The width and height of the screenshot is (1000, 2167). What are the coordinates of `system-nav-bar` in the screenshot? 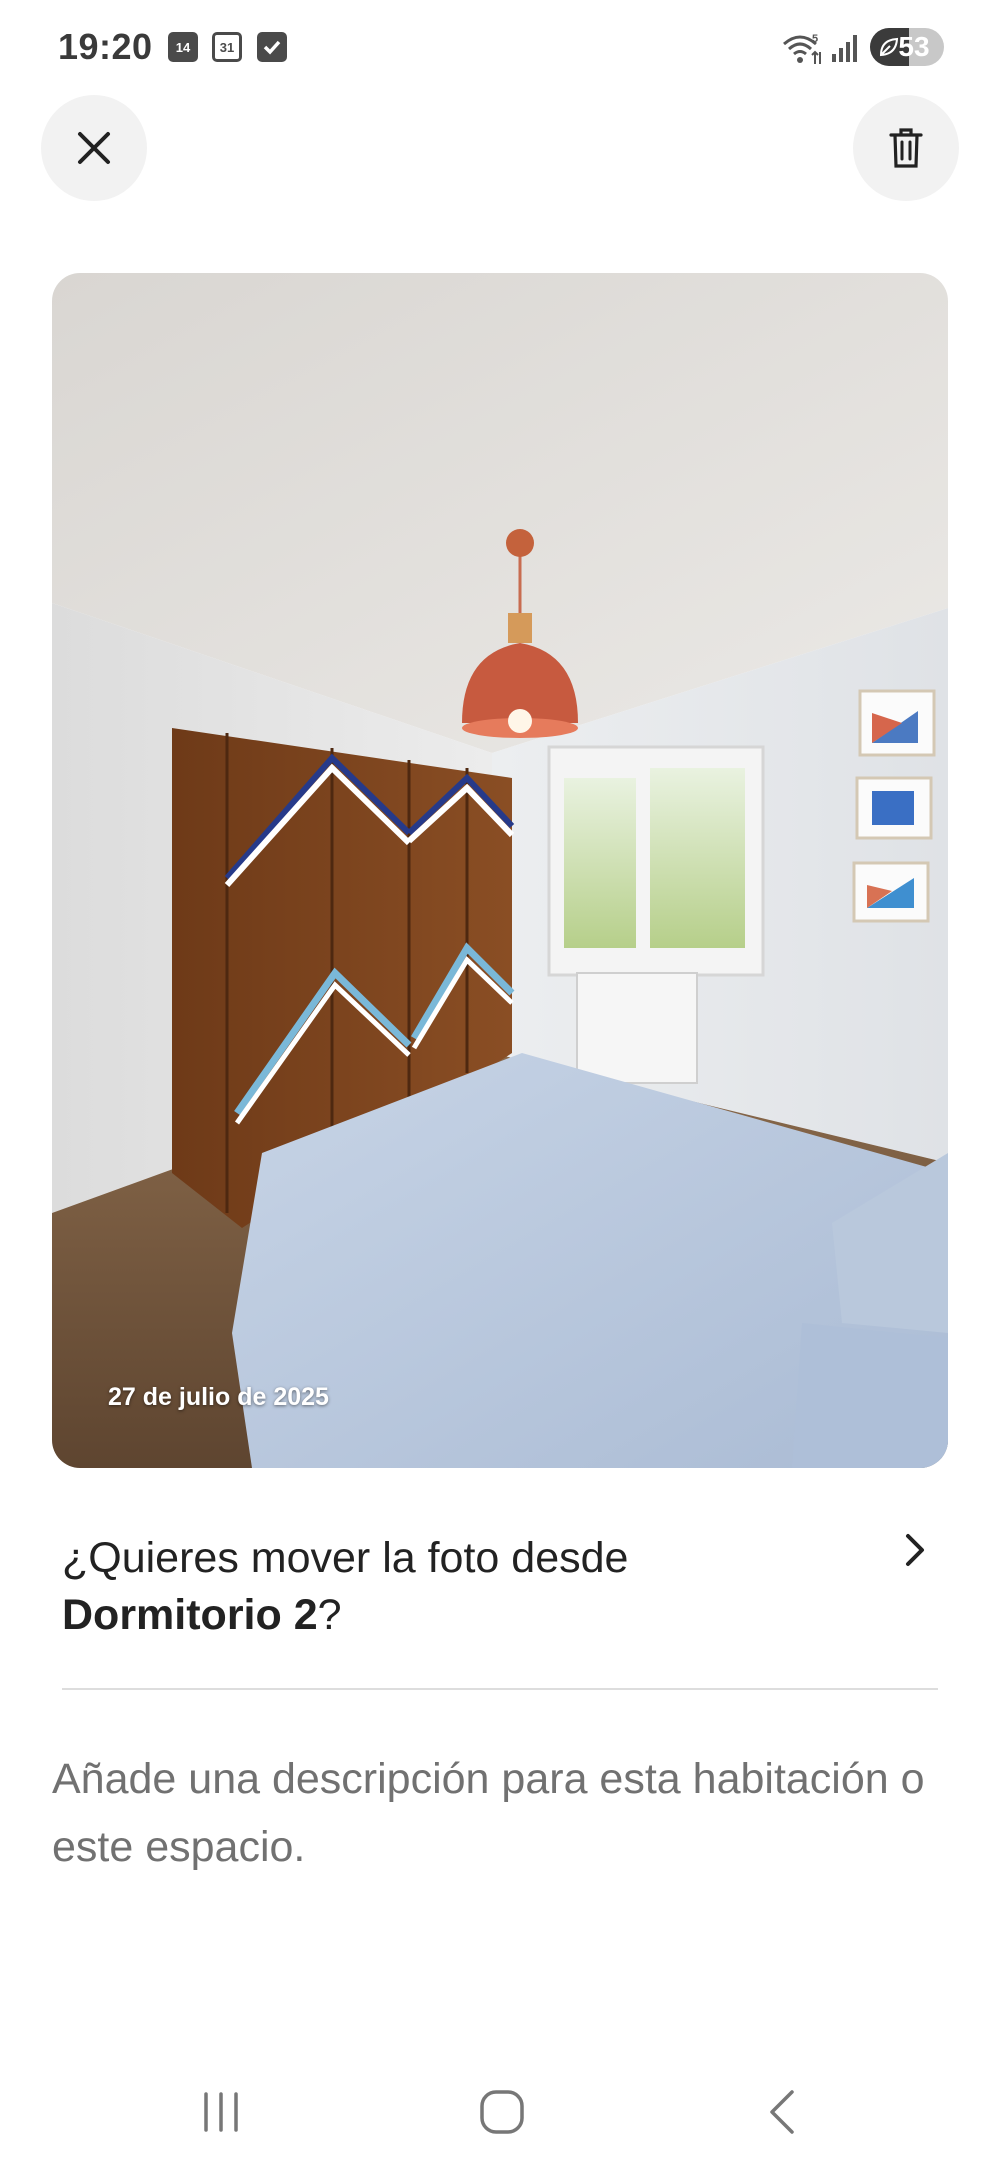 It's located at (500, 2113).